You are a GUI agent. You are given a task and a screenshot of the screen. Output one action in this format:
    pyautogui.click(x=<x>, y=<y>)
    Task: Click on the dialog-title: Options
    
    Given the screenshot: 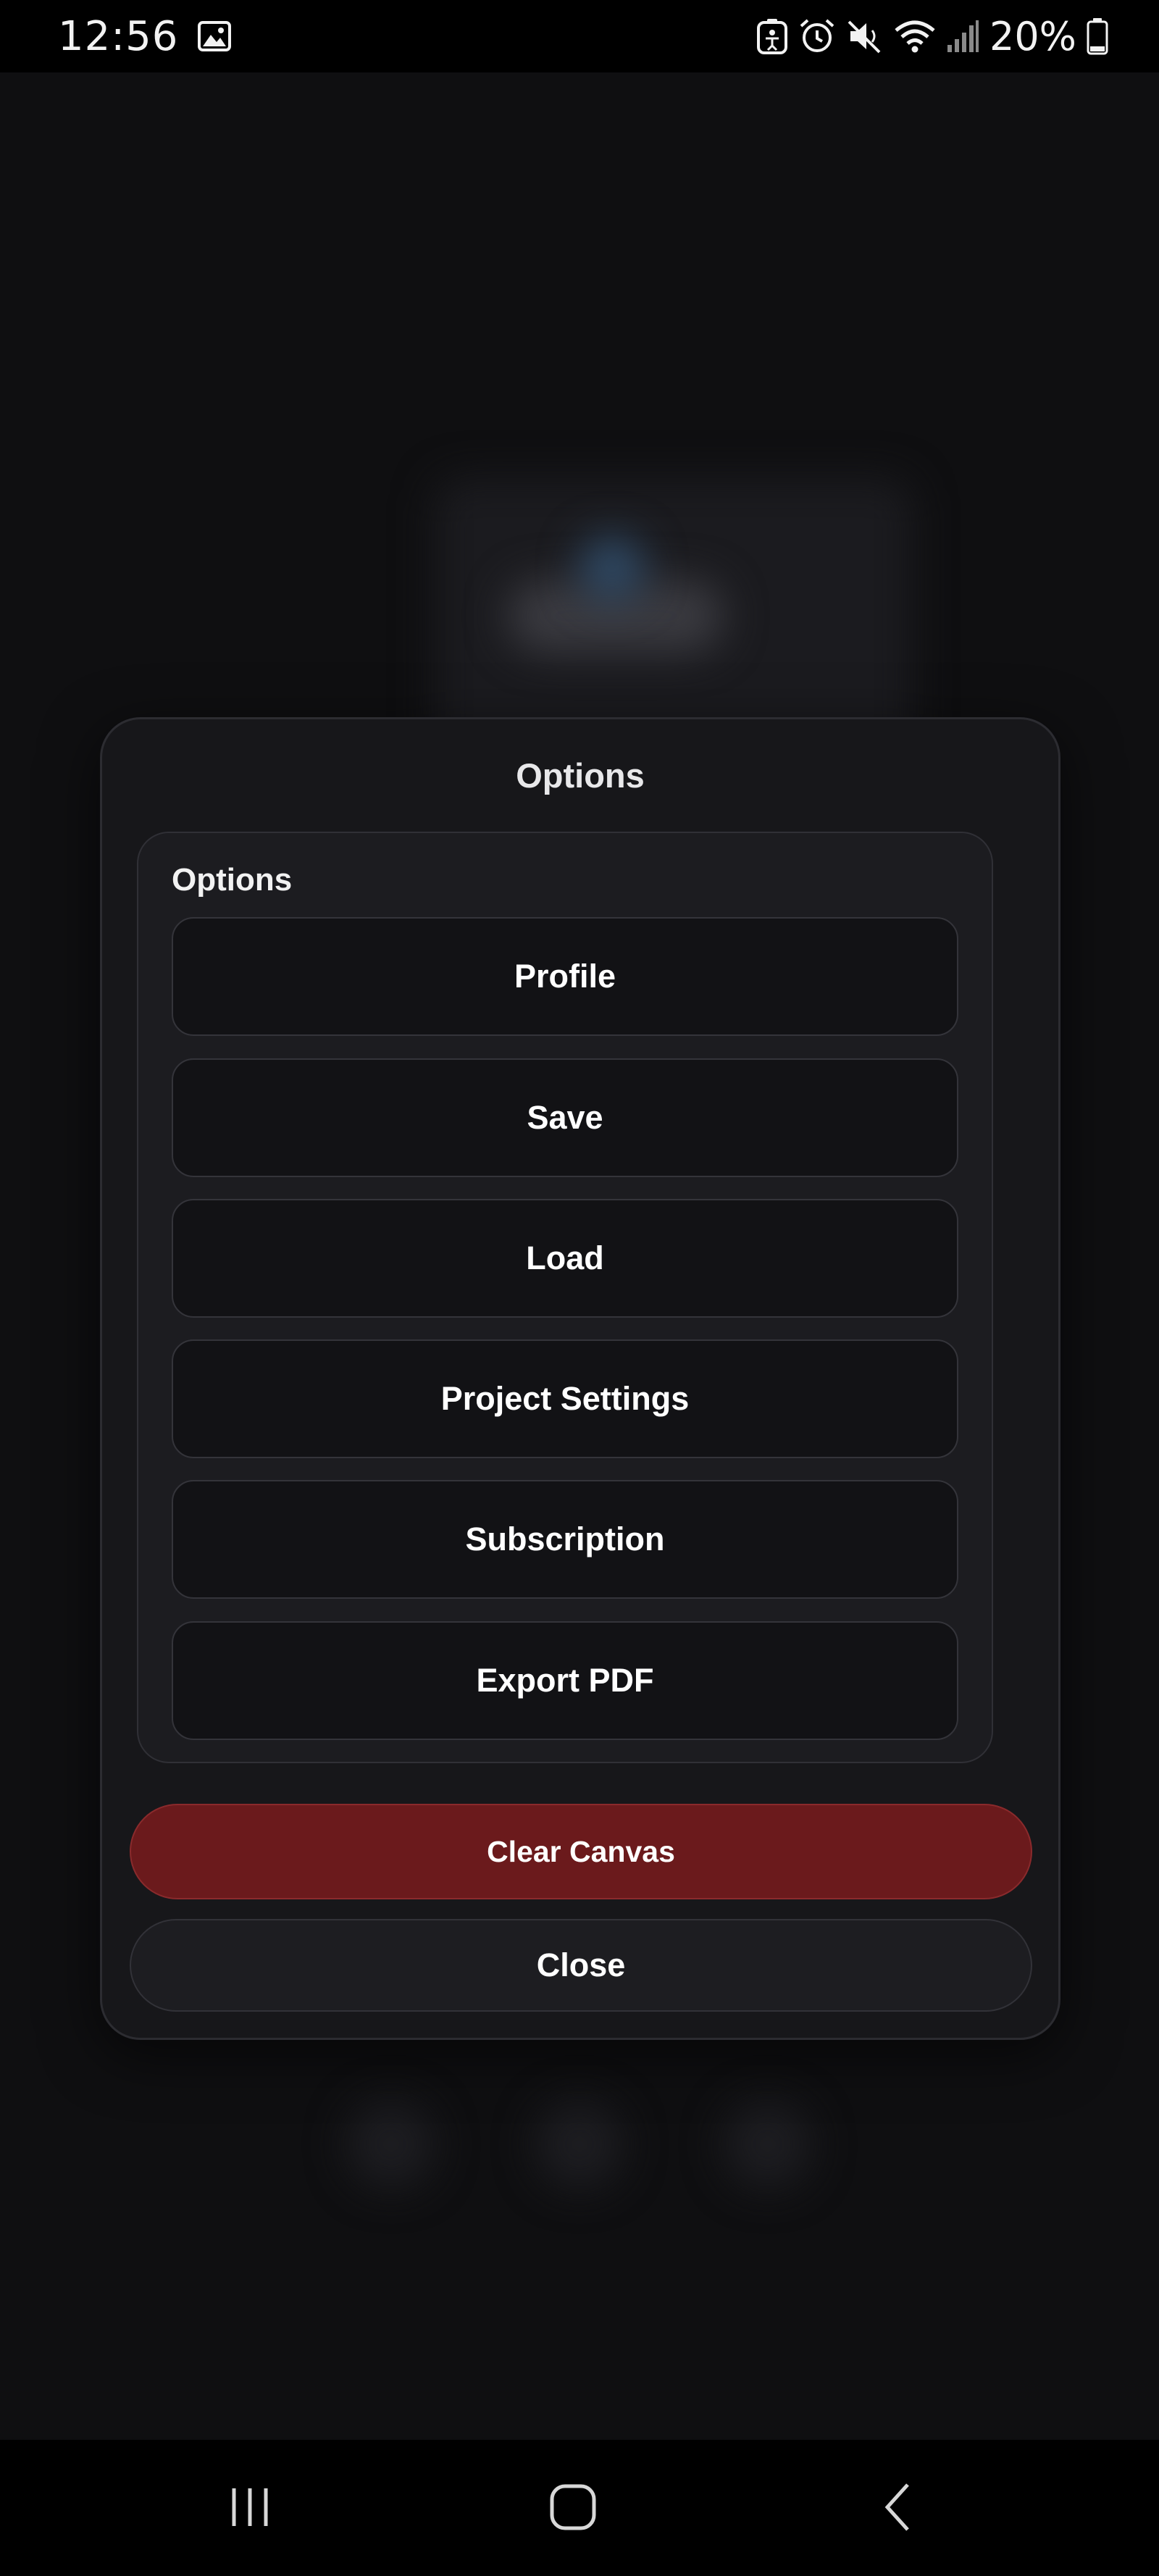 What is the action you would take?
    pyautogui.click(x=580, y=776)
    